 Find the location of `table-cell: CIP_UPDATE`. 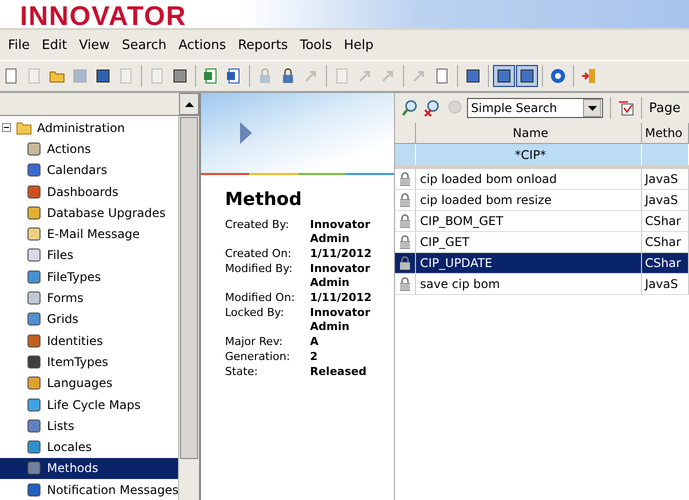

table-cell: CIP_UPDATE is located at coordinates (529, 263).